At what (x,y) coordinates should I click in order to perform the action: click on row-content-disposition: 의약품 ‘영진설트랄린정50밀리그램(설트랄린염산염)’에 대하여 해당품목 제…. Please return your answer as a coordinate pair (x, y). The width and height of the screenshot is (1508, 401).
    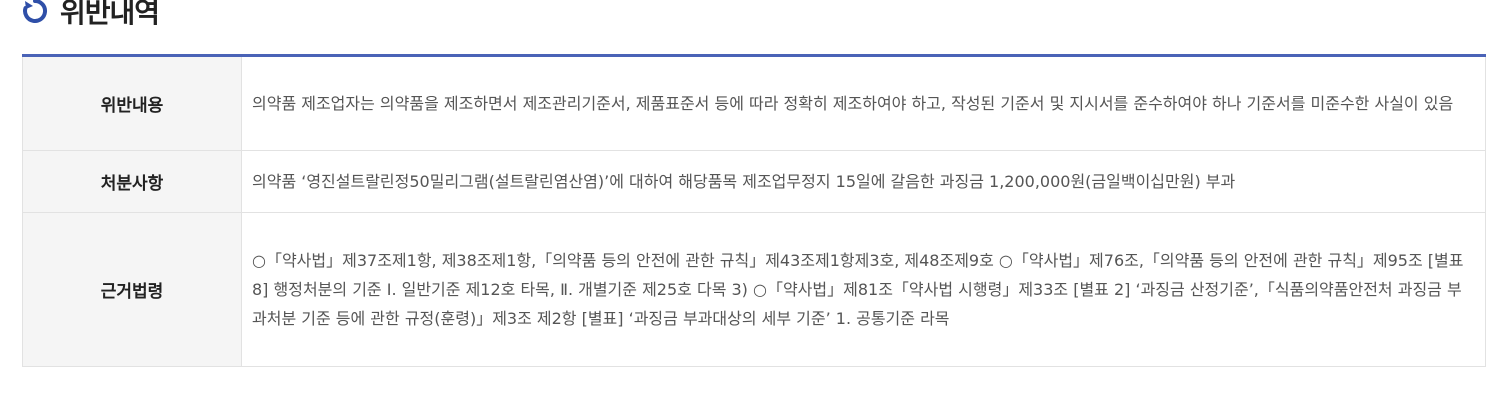
    Looking at the image, I should click on (863, 181).